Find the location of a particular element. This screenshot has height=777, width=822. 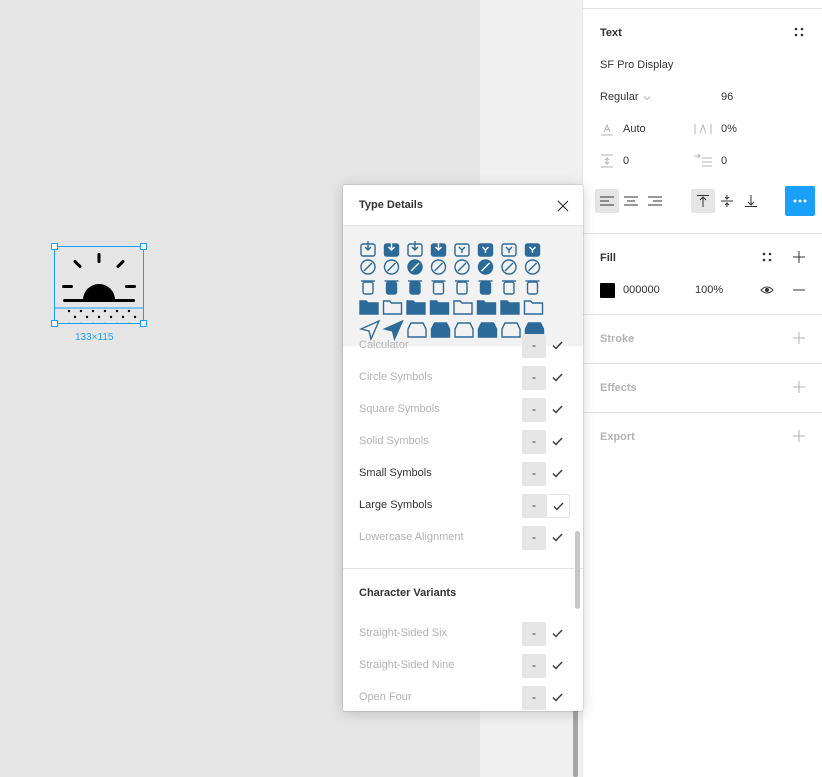

align-middle-button is located at coordinates (727, 201).